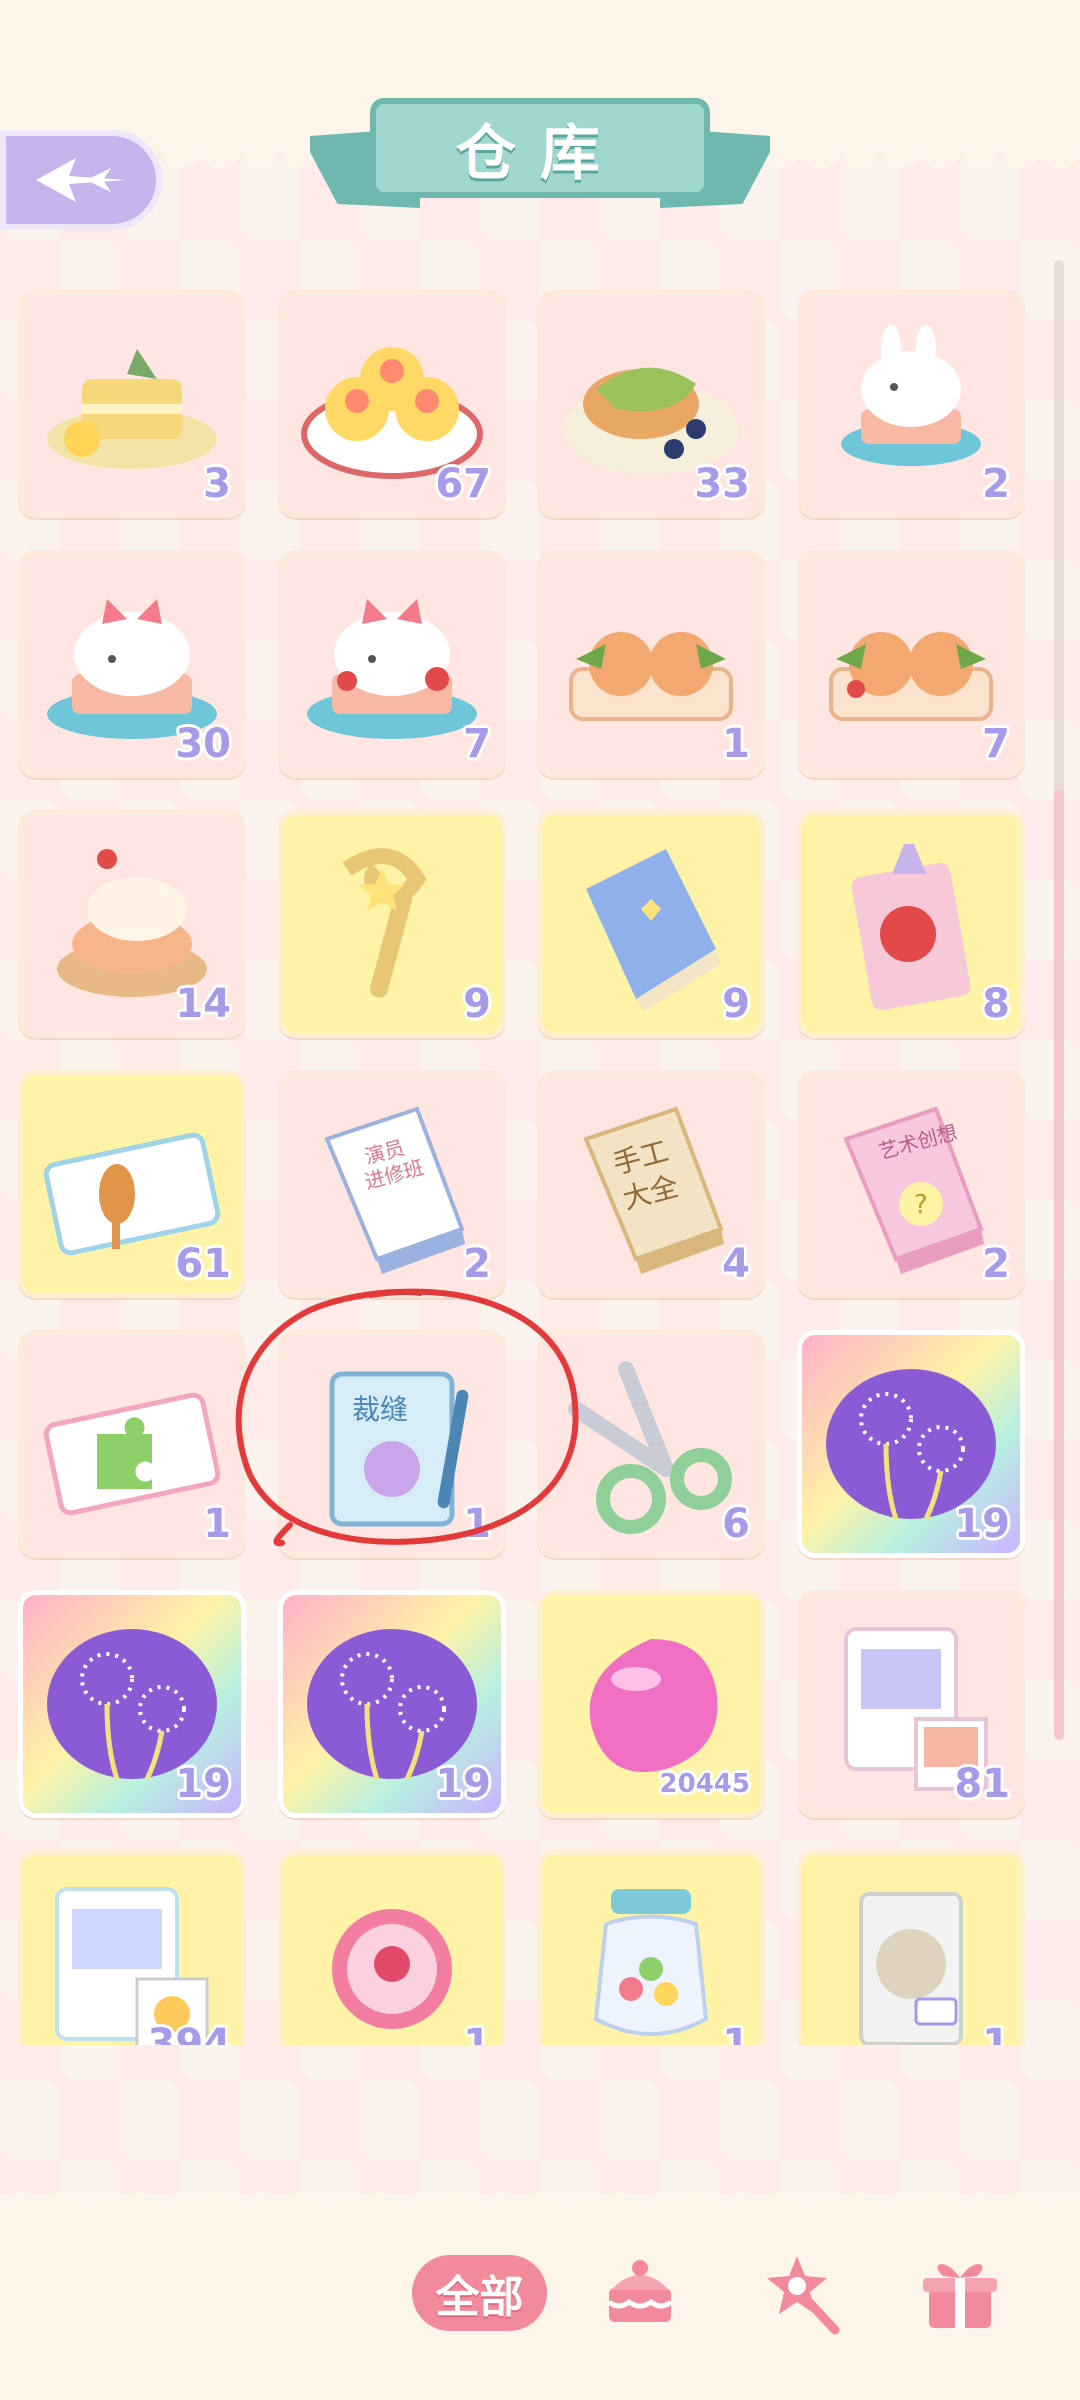  What do you see at coordinates (203, 1004) in the screenshot?
I see `item-count: 14` at bounding box center [203, 1004].